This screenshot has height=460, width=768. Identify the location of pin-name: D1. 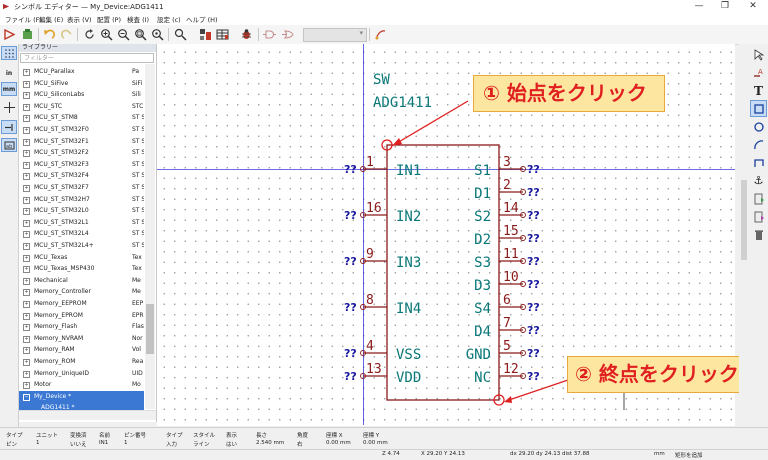
(482, 194).